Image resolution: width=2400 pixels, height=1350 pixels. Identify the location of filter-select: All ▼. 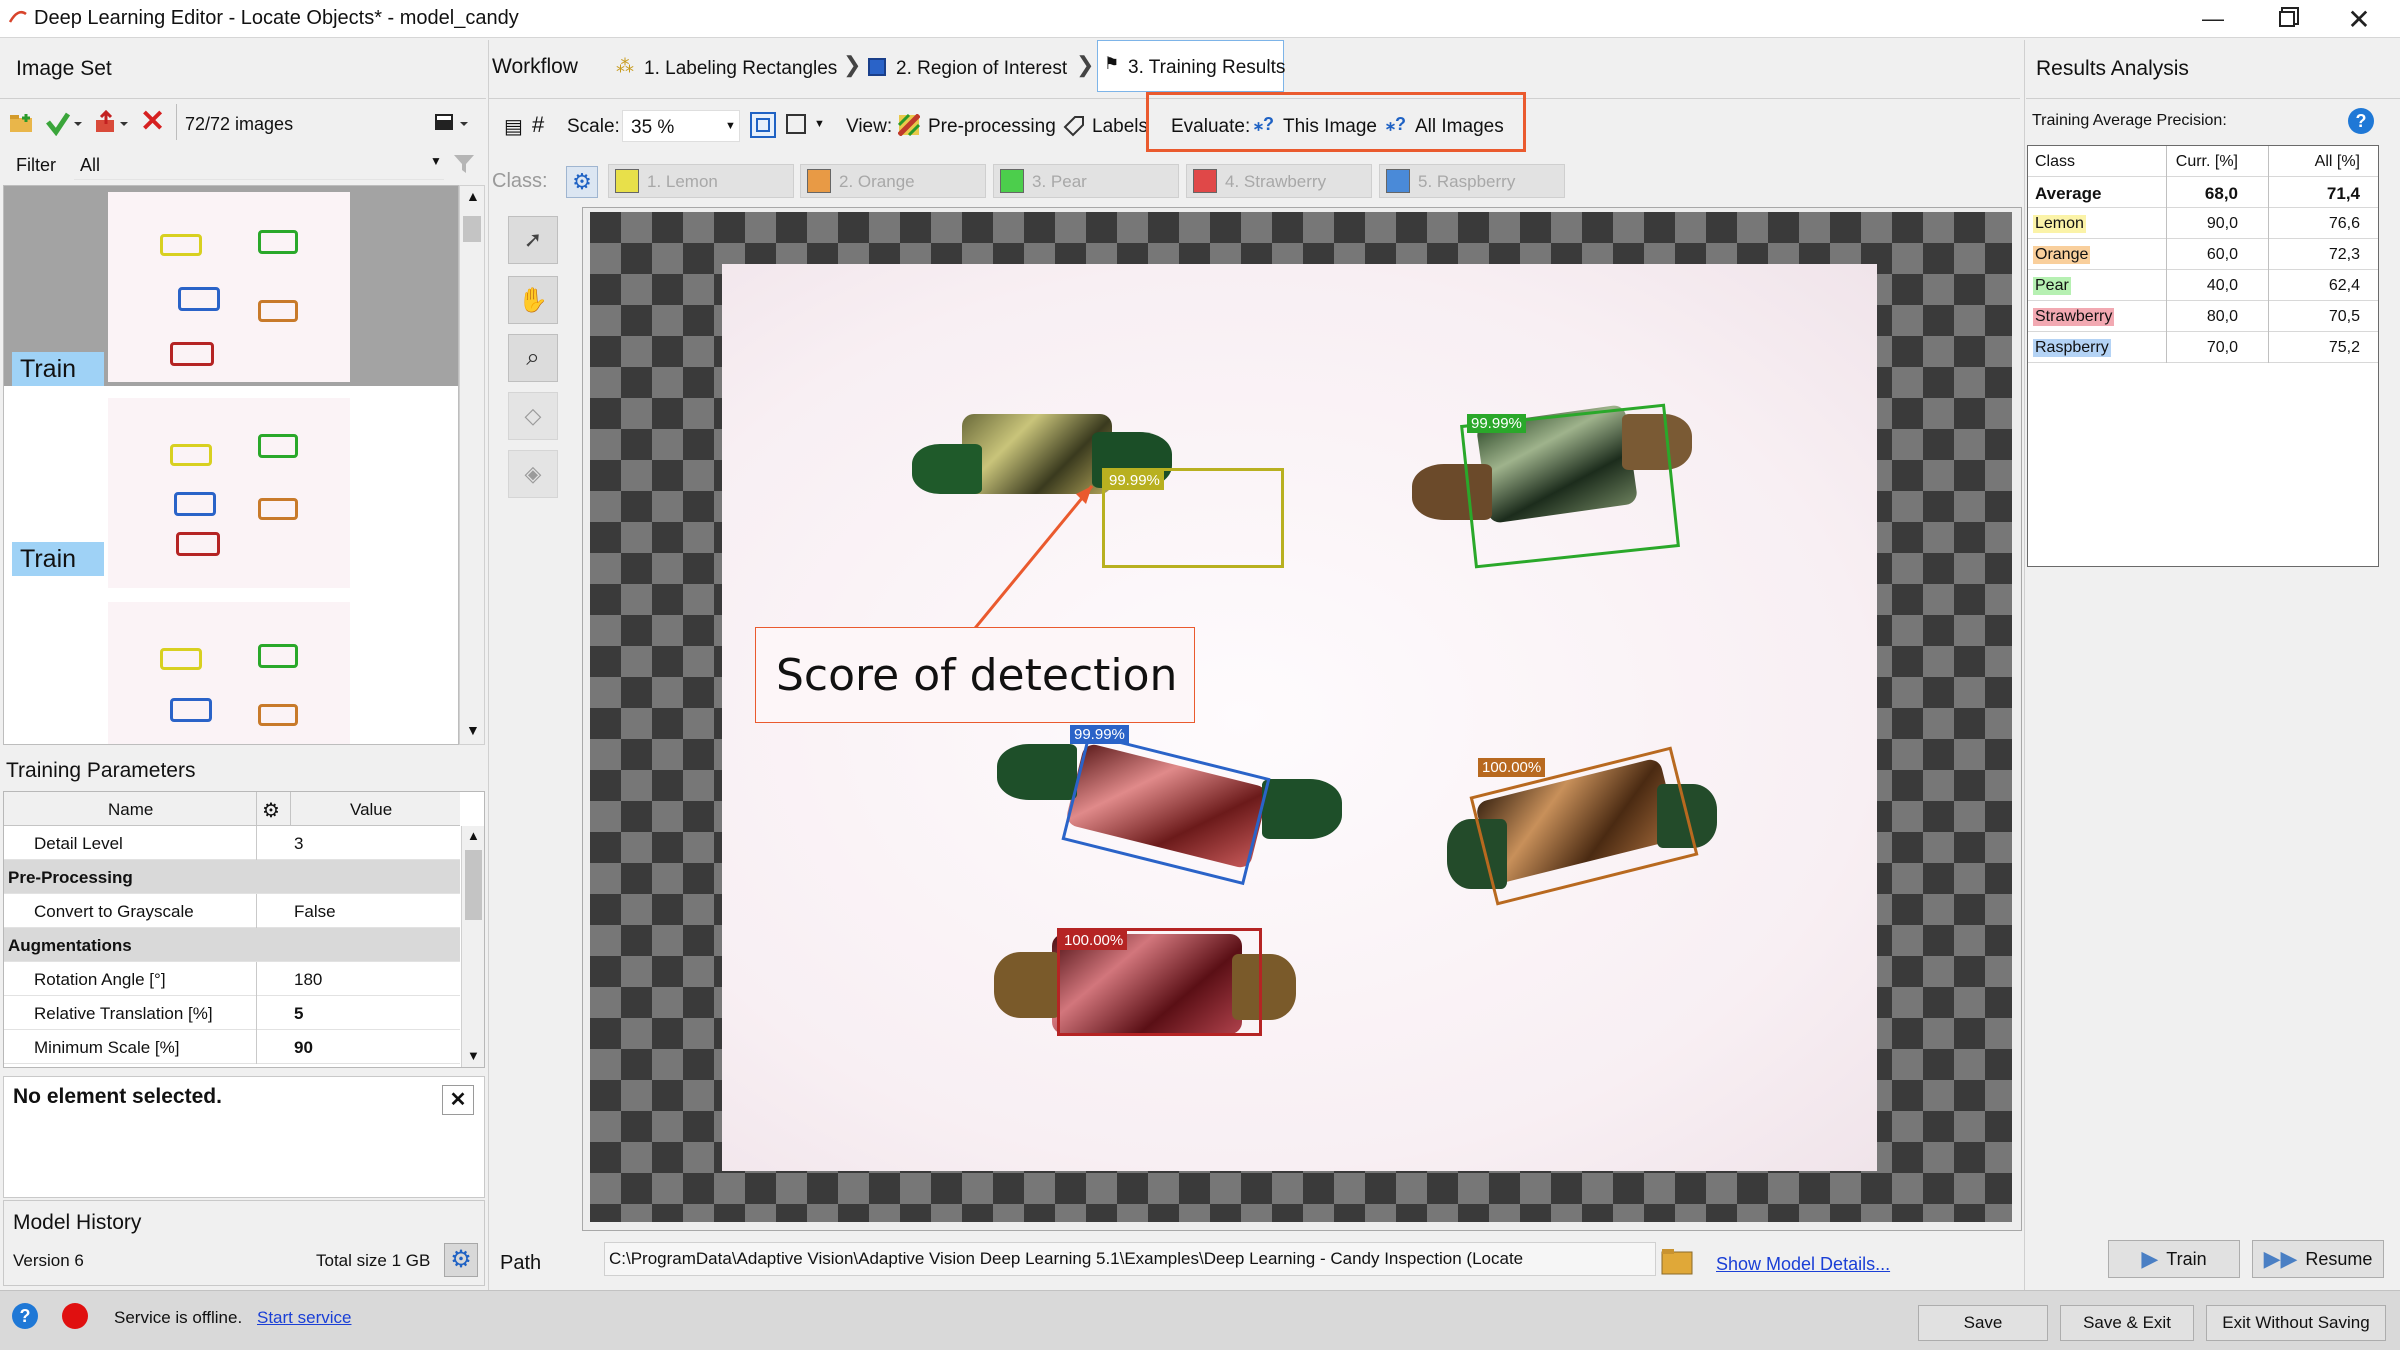
(259, 165).